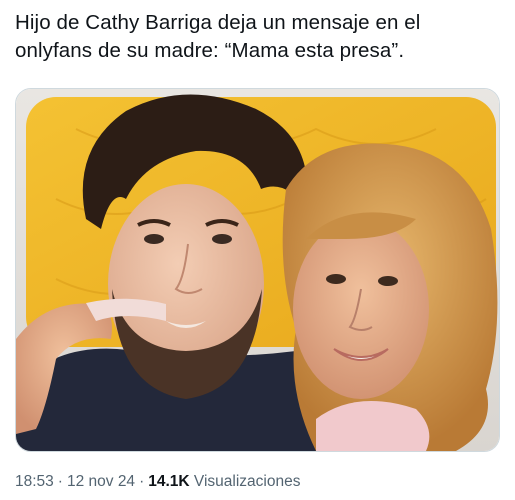  What do you see at coordinates (101, 481) in the screenshot?
I see `tweet-date: 12 nov 24` at bounding box center [101, 481].